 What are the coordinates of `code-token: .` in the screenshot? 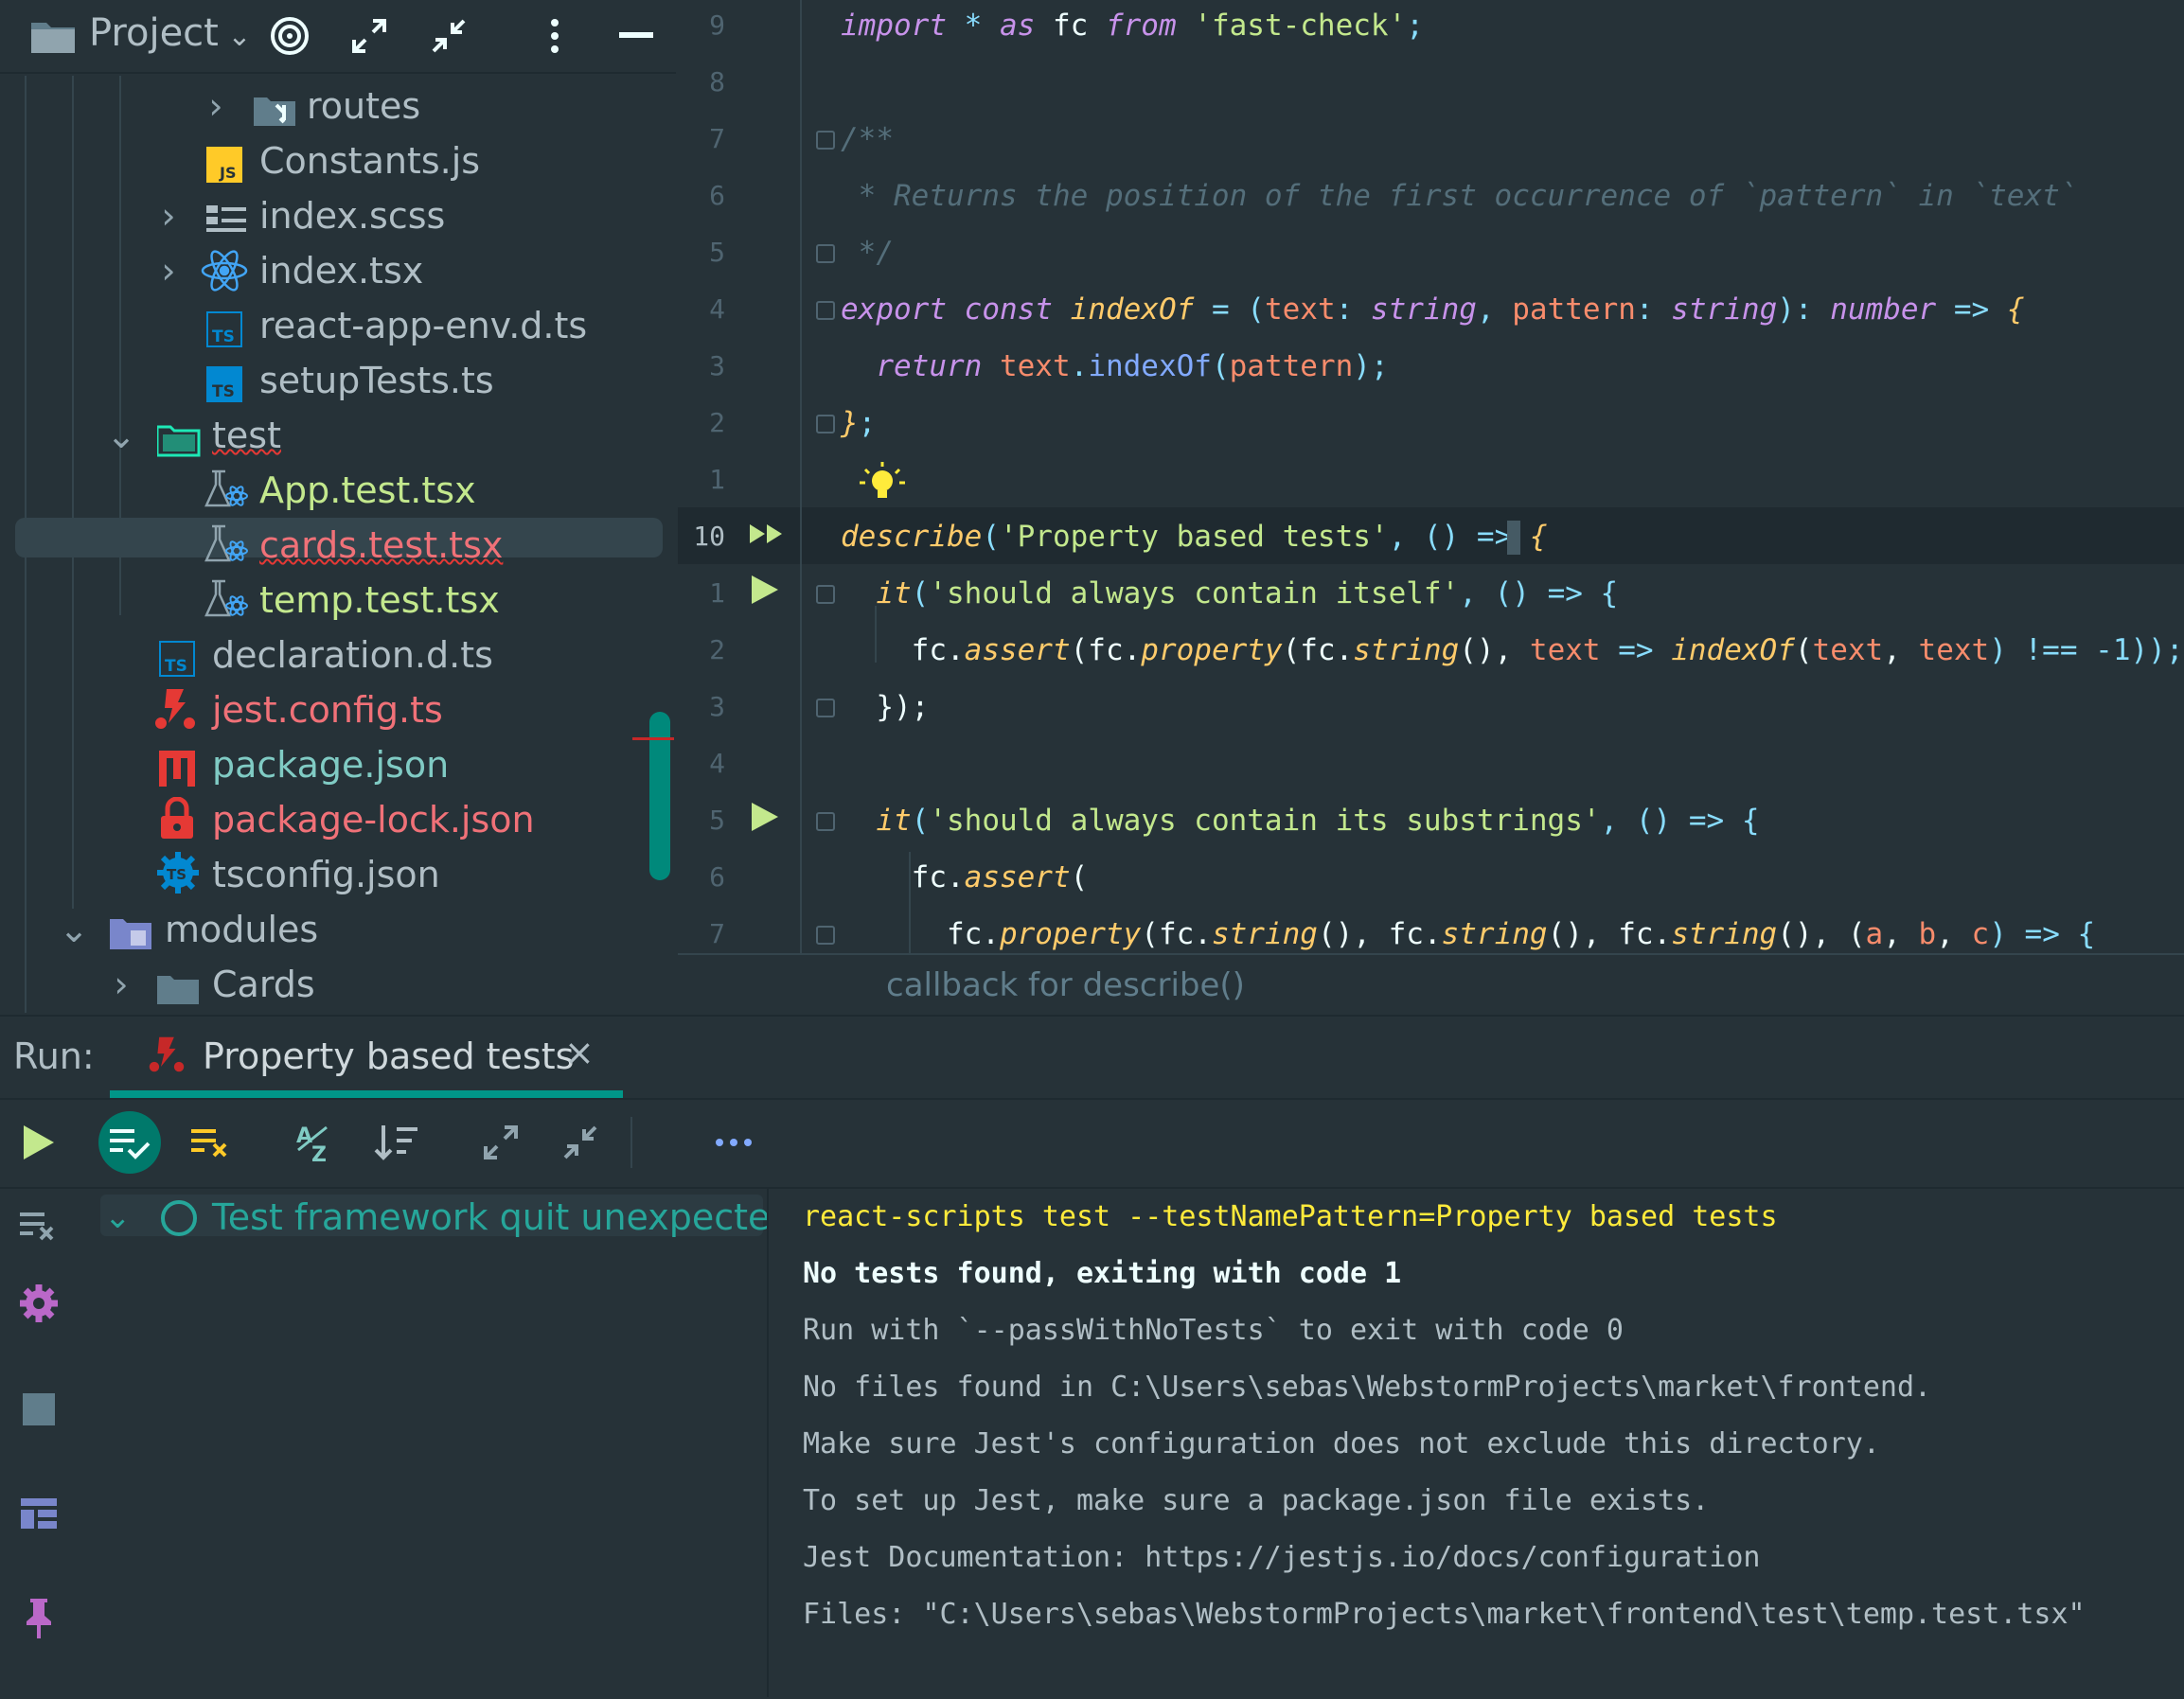 It's located at (1079, 366).